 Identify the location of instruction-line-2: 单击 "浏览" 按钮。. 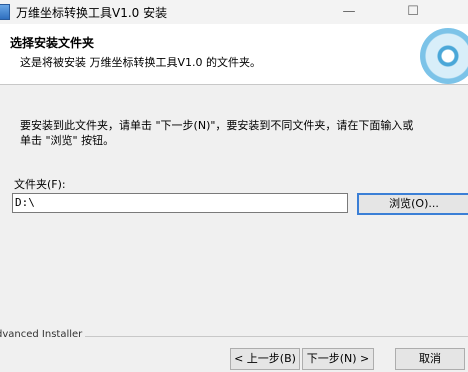
(67, 140).